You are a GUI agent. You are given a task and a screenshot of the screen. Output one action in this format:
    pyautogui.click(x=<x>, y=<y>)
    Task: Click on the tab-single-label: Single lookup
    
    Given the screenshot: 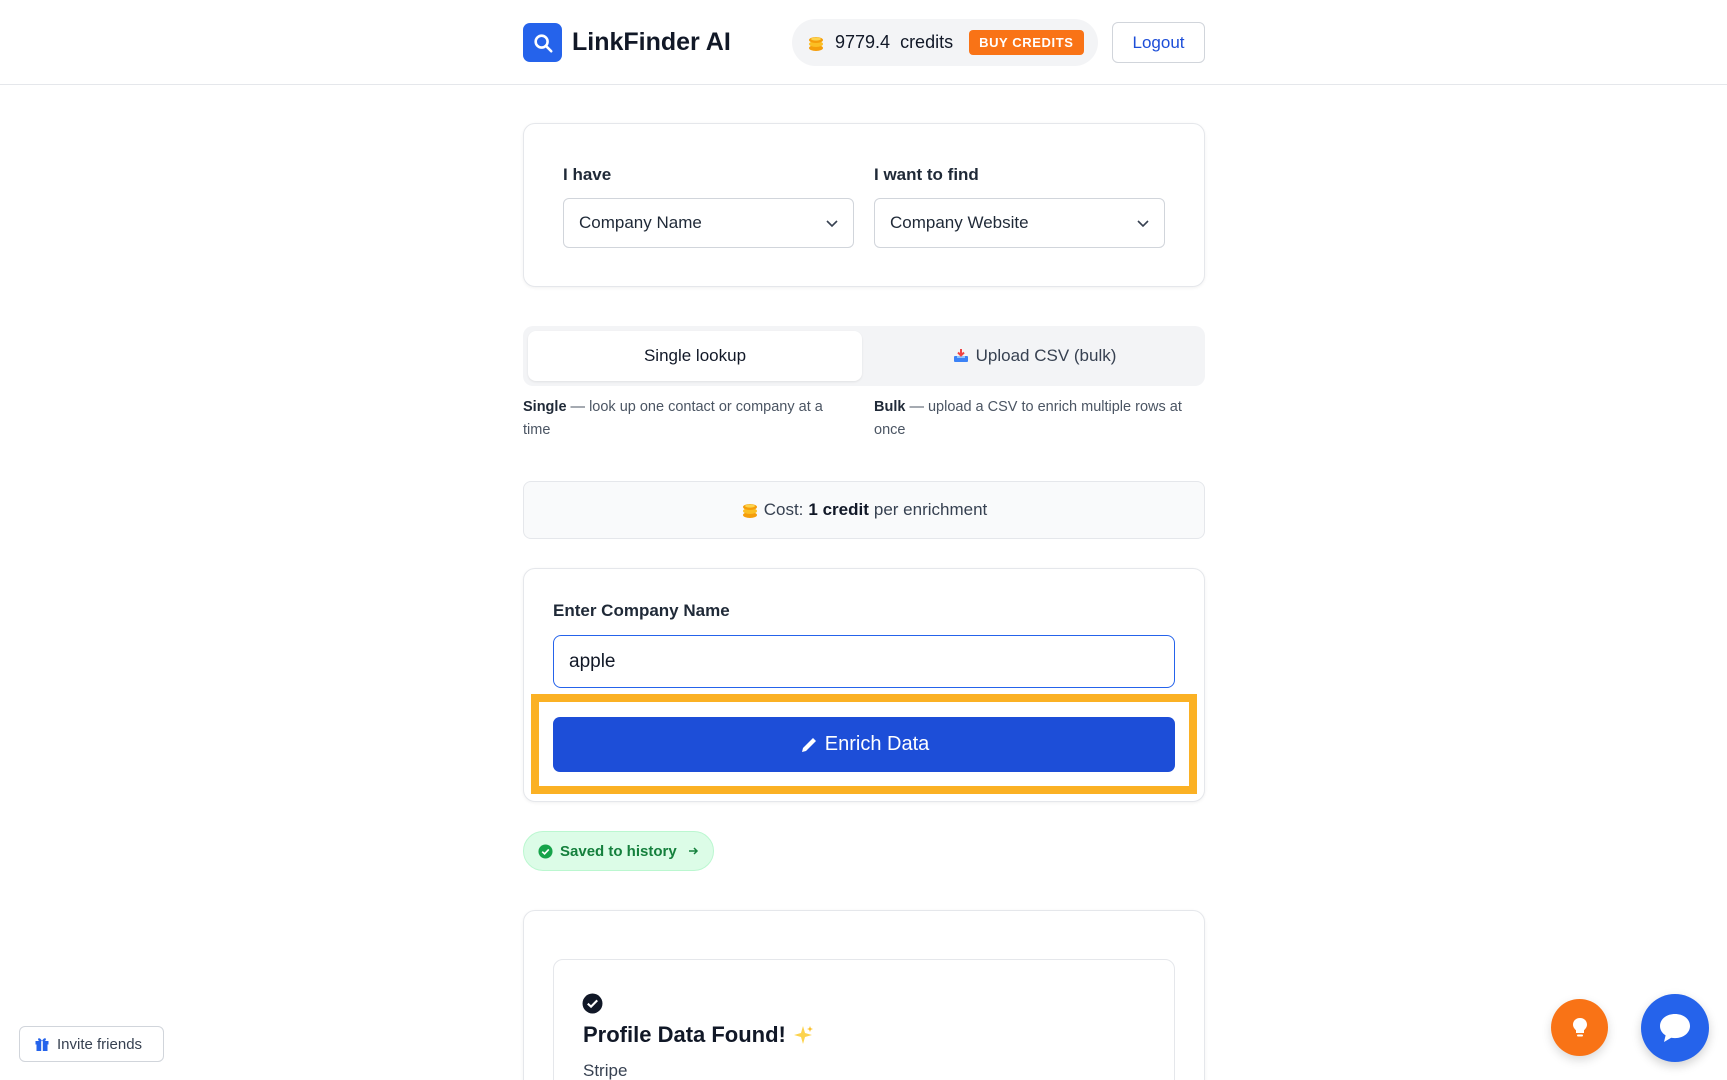 What is the action you would take?
    pyautogui.click(x=695, y=355)
    